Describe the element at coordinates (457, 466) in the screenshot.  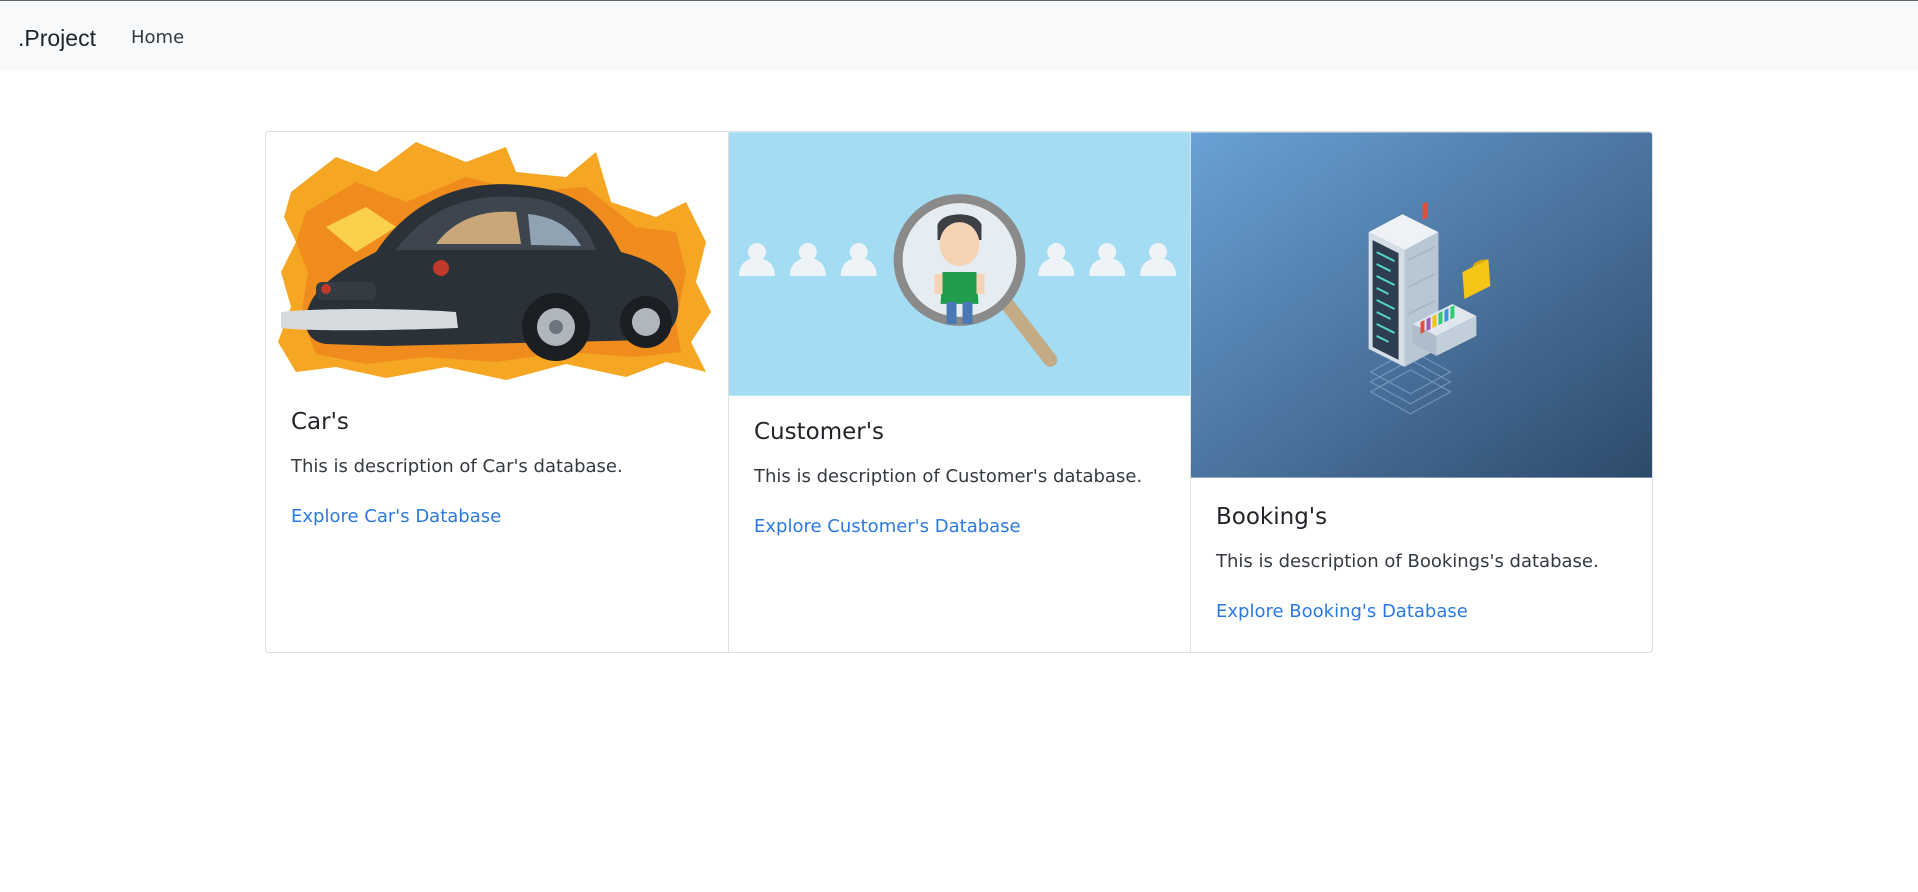
I see `card-description-cars: This is description of Car's database.` at that location.